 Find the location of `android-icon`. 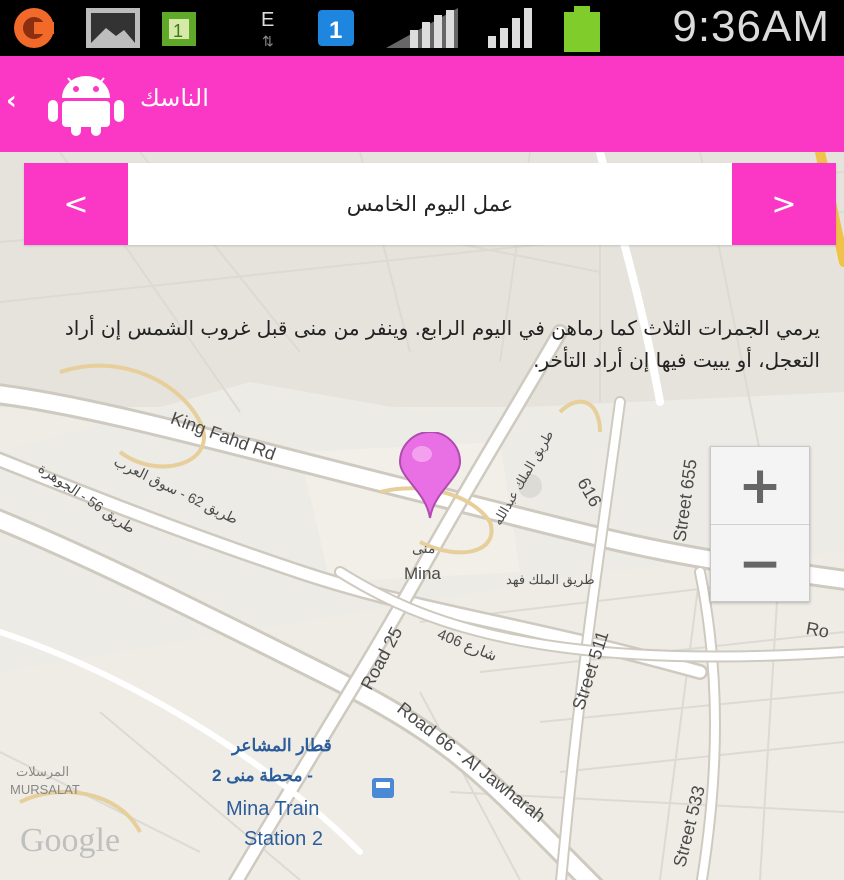

android-icon is located at coordinates (86, 106).